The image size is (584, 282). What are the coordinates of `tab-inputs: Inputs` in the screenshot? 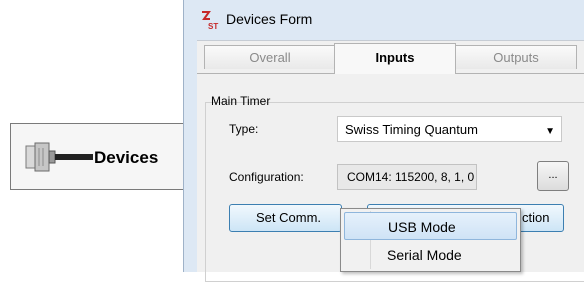 It's located at (395, 58).